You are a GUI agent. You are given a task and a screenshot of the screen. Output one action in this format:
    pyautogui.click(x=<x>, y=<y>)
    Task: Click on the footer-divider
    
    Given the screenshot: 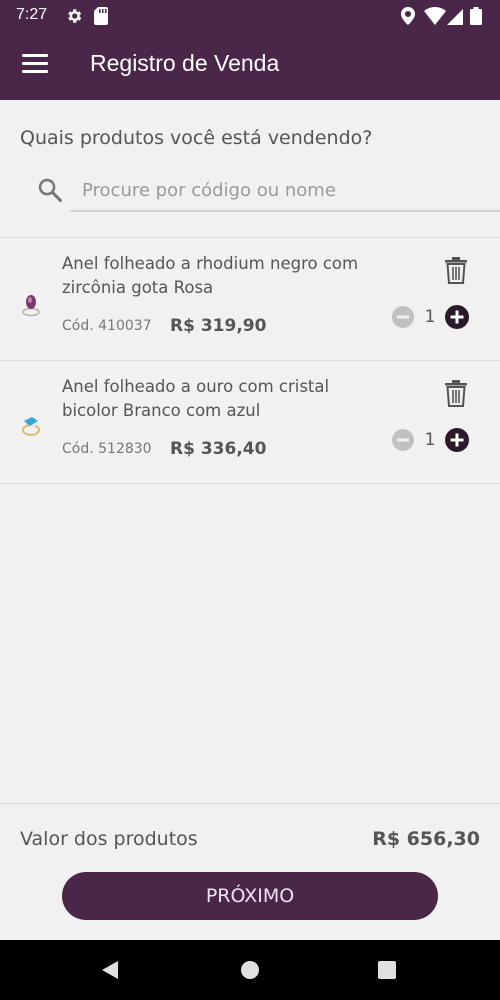 What is the action you would take?
    pyautogui.click(x=250, y=803)
    